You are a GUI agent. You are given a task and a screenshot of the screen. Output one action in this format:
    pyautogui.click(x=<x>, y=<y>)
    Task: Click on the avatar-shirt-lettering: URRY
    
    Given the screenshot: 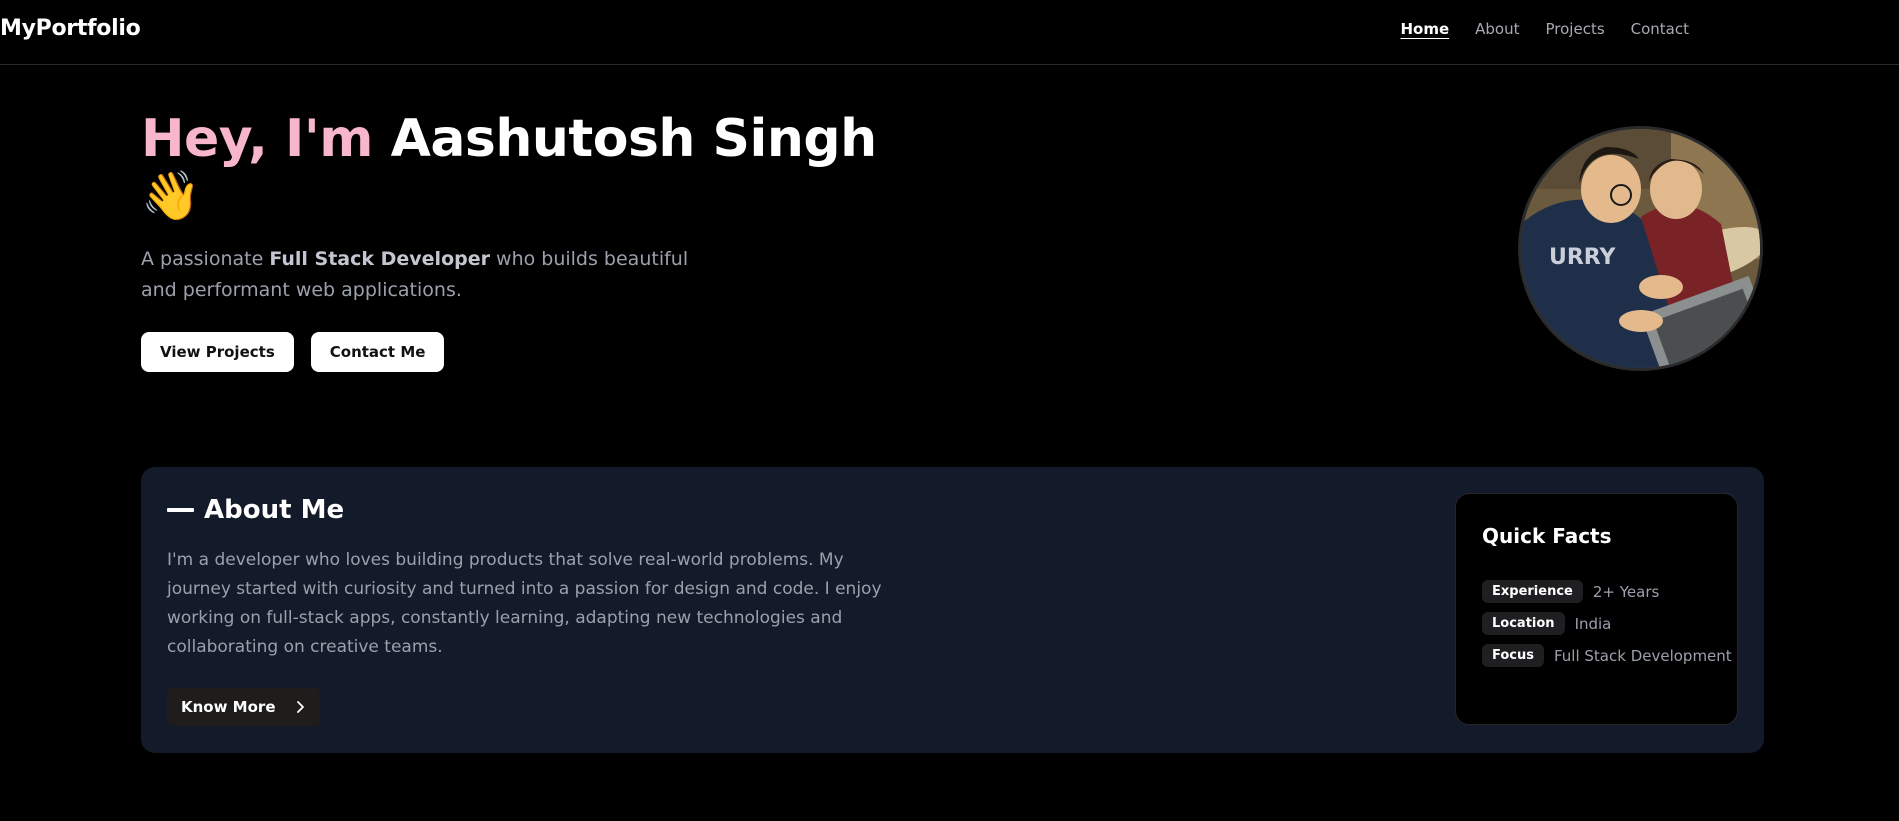 What is the action you would take?
    pyautogui.click(x=1583, y=257)
    